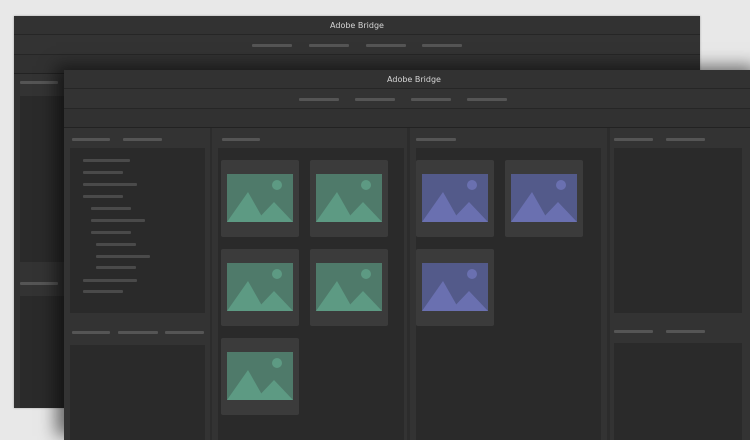  What do you see at coordinates (685, 331) in the screenshot?
I see `tab-keywords` at bounding box center [685, 331].